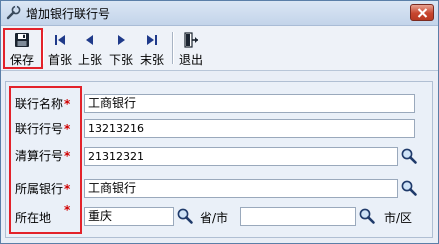  What do you see at coordinates (21, 60) in the screenshot?
I see `save-label: 保存` at bounding box center [21, 60].